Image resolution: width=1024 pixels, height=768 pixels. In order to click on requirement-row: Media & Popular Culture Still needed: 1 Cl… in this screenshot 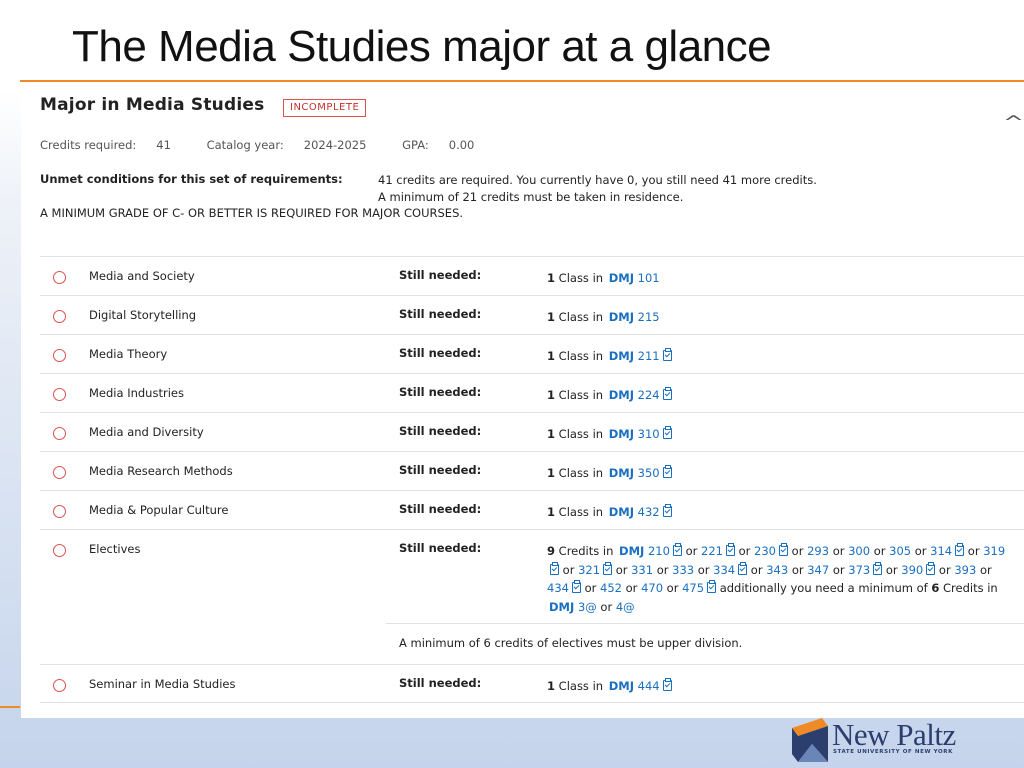, I will do `click(532, 509)`.